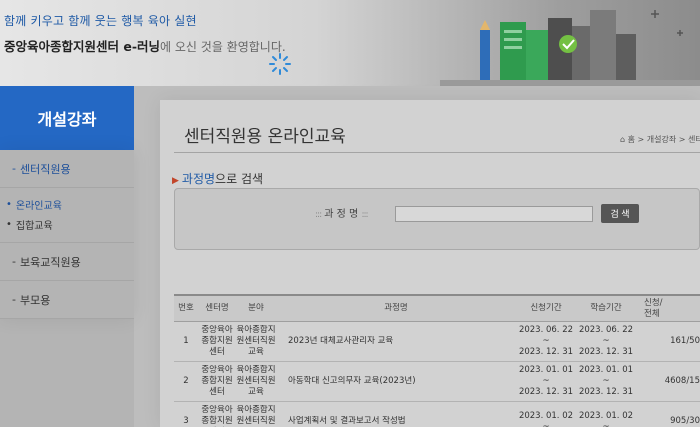  Describe the element at coordinates (396, 381) in the screenshot. I see `row-course-link: 아동학대 신고의무자 교육(2023년)` at that location.